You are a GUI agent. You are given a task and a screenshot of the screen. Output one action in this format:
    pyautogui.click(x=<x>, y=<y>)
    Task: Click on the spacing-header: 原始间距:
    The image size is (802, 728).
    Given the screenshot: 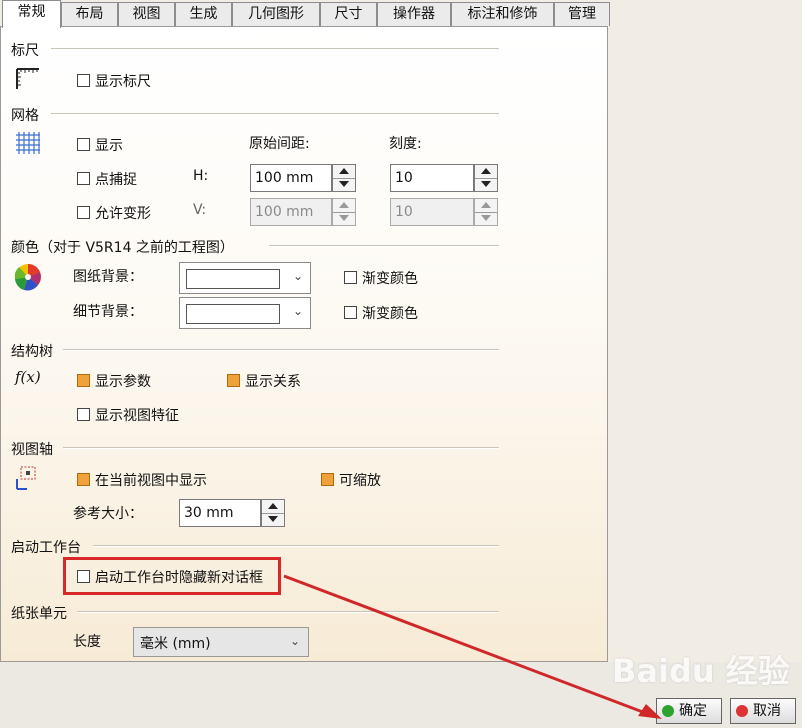 What is the action you would take?
    pyautogui.click(x=279, y=144)
    